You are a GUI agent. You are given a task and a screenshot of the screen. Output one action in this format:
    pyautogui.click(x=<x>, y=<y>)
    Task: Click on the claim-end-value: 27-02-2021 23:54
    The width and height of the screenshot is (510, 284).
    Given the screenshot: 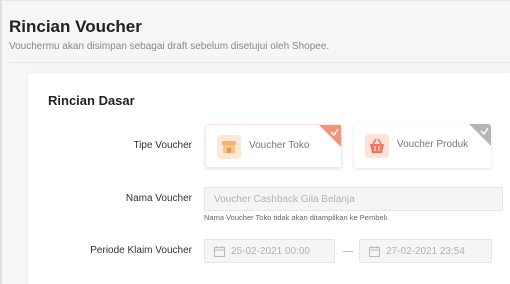 What is the action you would take?
    pyautogui.click(x=425, y=251)
    